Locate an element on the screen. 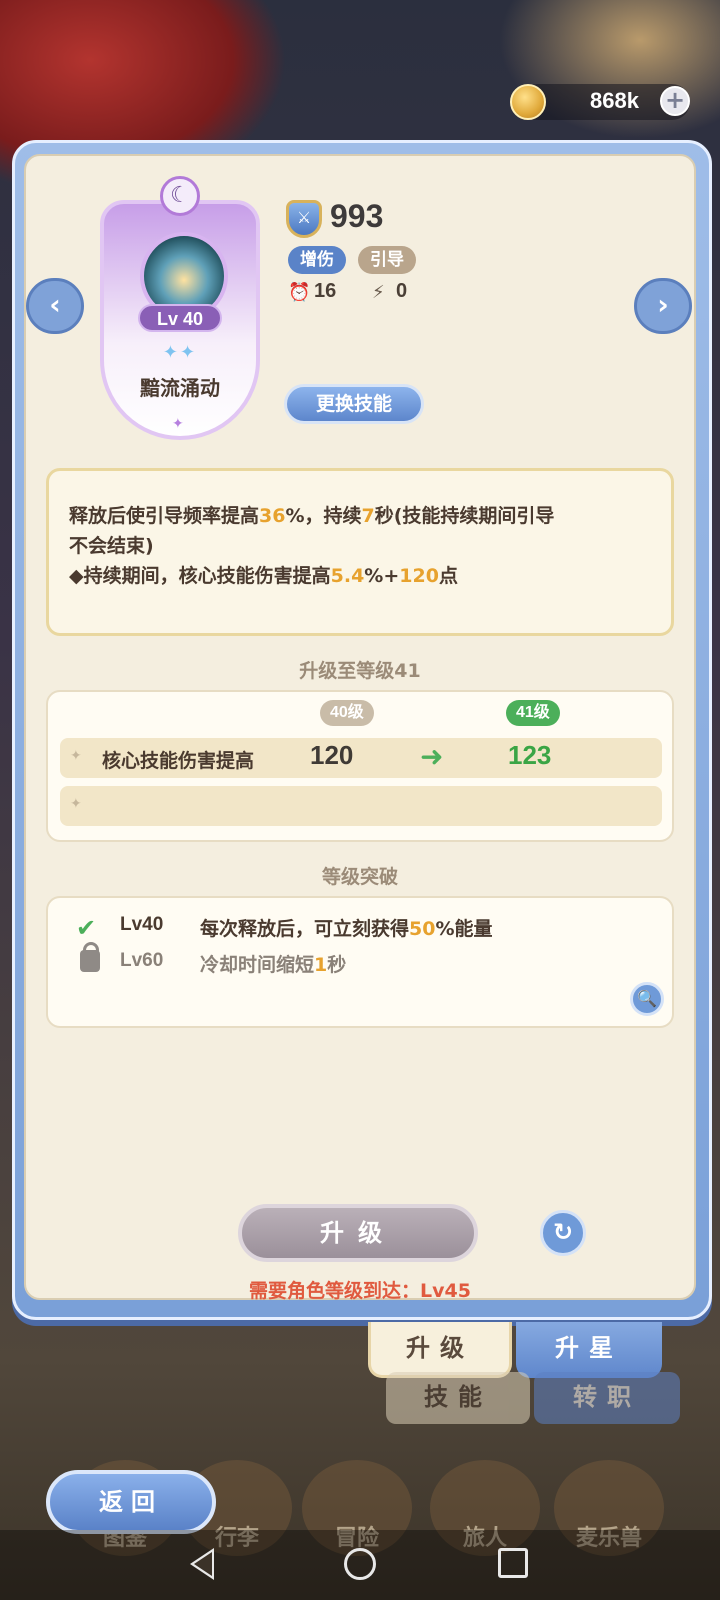 The image size is (720, 1600). check-icon: ✔ is located at coordinates (86, 928).